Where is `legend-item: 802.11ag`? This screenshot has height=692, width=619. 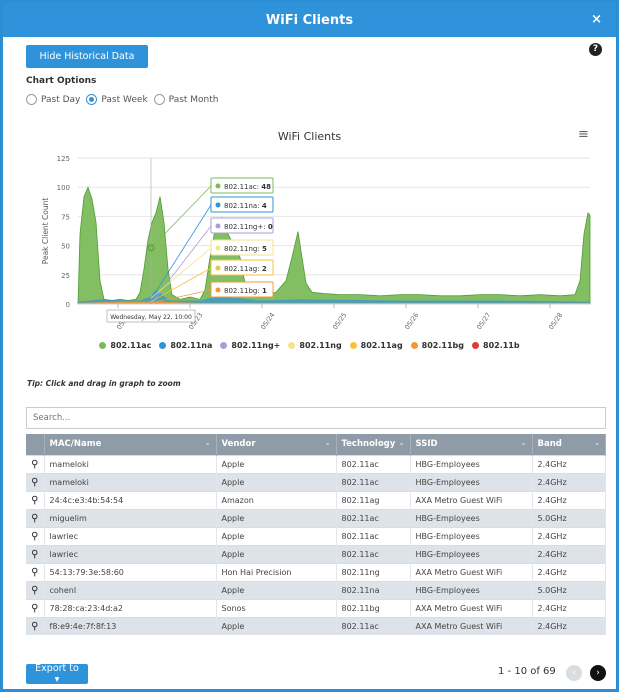 legend-item: 802.11ag is located at coordinates (376, 345).